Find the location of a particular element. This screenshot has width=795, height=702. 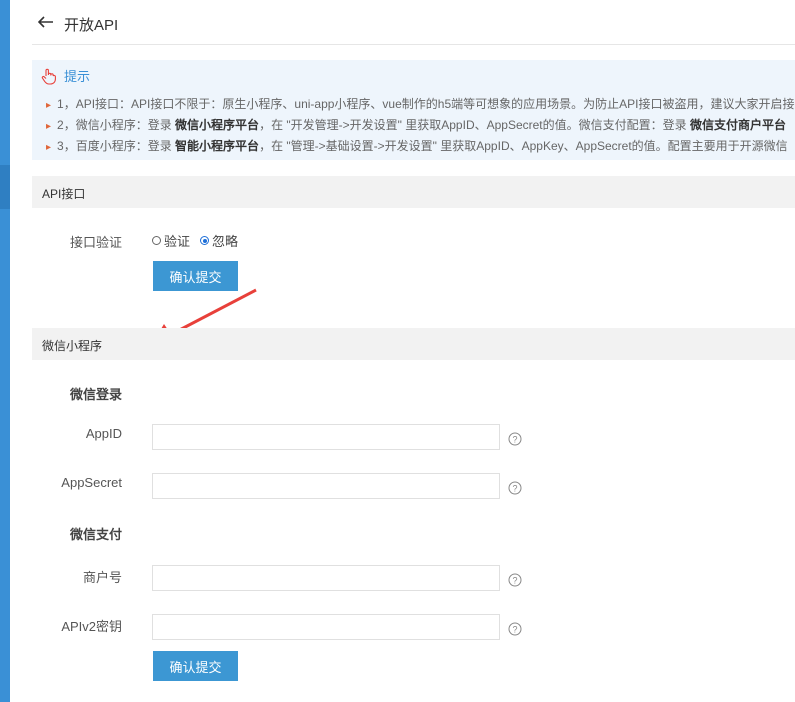

radio-ignore: 忽略 is located at coordinates (219, 240).